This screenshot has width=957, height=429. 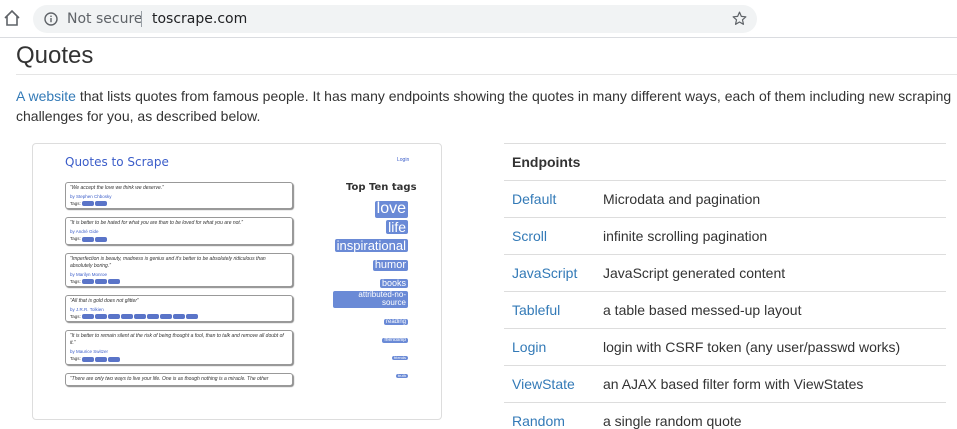 I want to click on endpoint-name-cell: Default, so click(x=549, y=199).